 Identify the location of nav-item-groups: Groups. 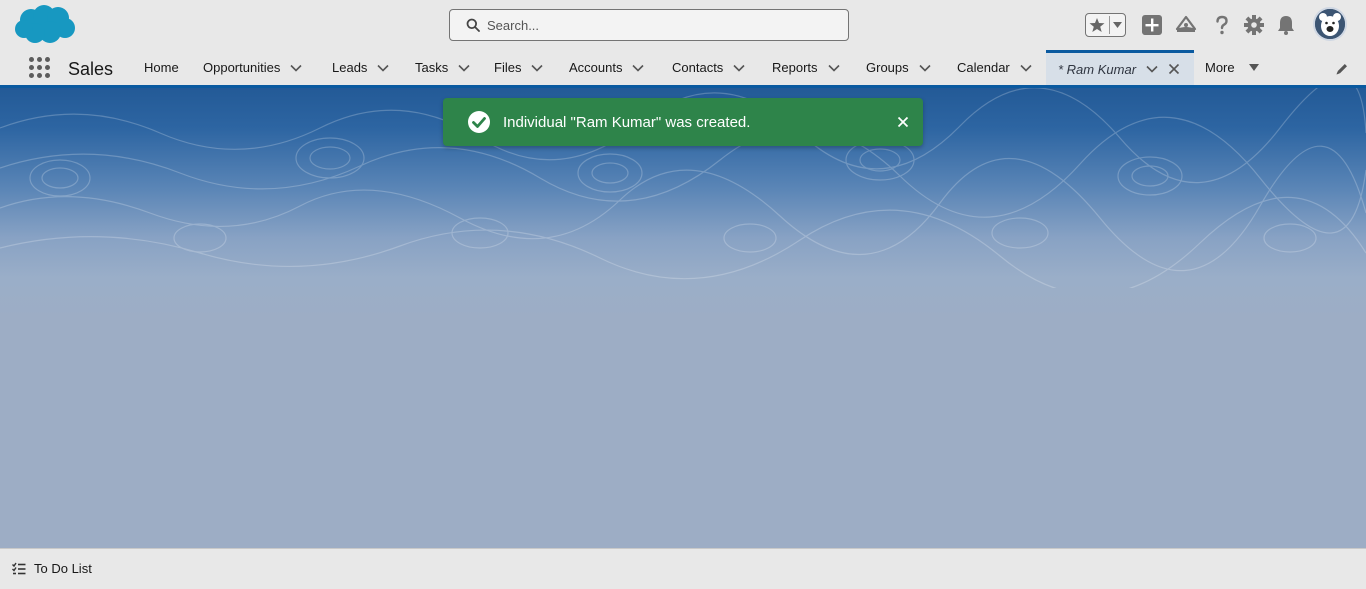
(898, 67).